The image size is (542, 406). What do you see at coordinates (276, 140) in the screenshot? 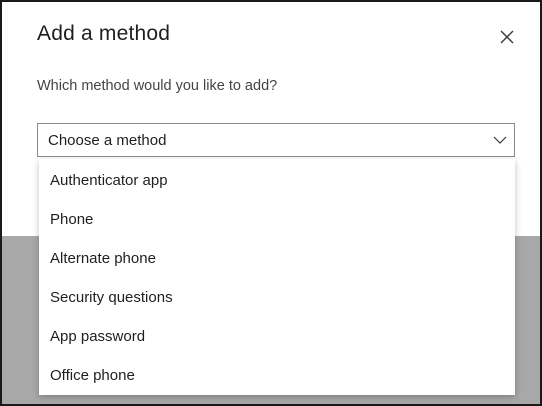
I see `method-select: Choose a method` at bounding box center [276, 140].